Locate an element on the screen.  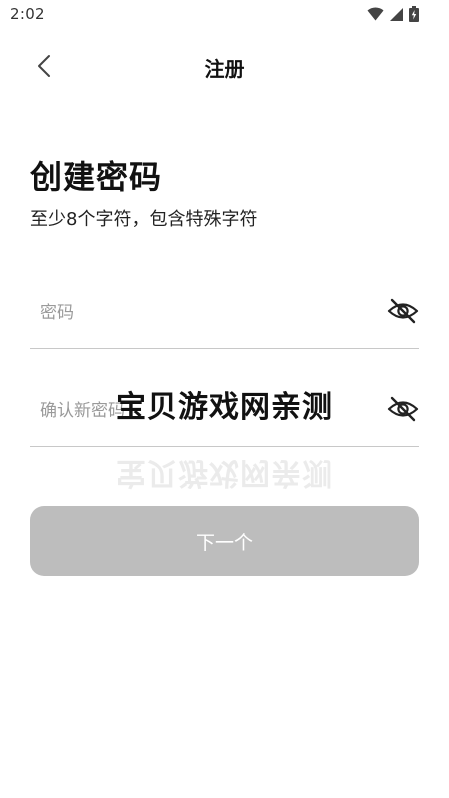
confirm-password-field is located at coordinates (224, 411).